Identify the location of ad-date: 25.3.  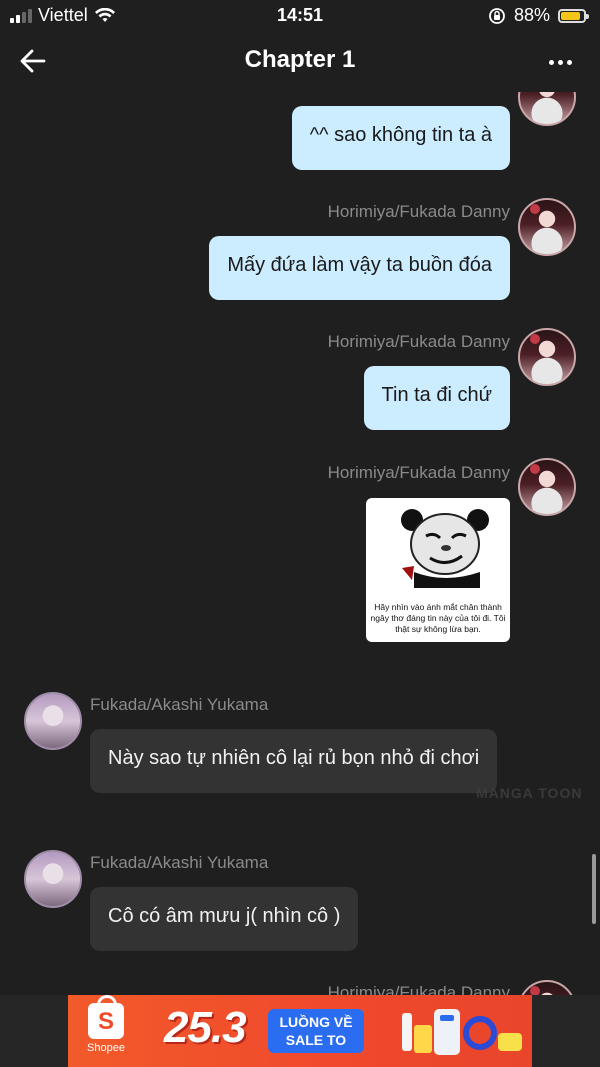
(205, 1027).